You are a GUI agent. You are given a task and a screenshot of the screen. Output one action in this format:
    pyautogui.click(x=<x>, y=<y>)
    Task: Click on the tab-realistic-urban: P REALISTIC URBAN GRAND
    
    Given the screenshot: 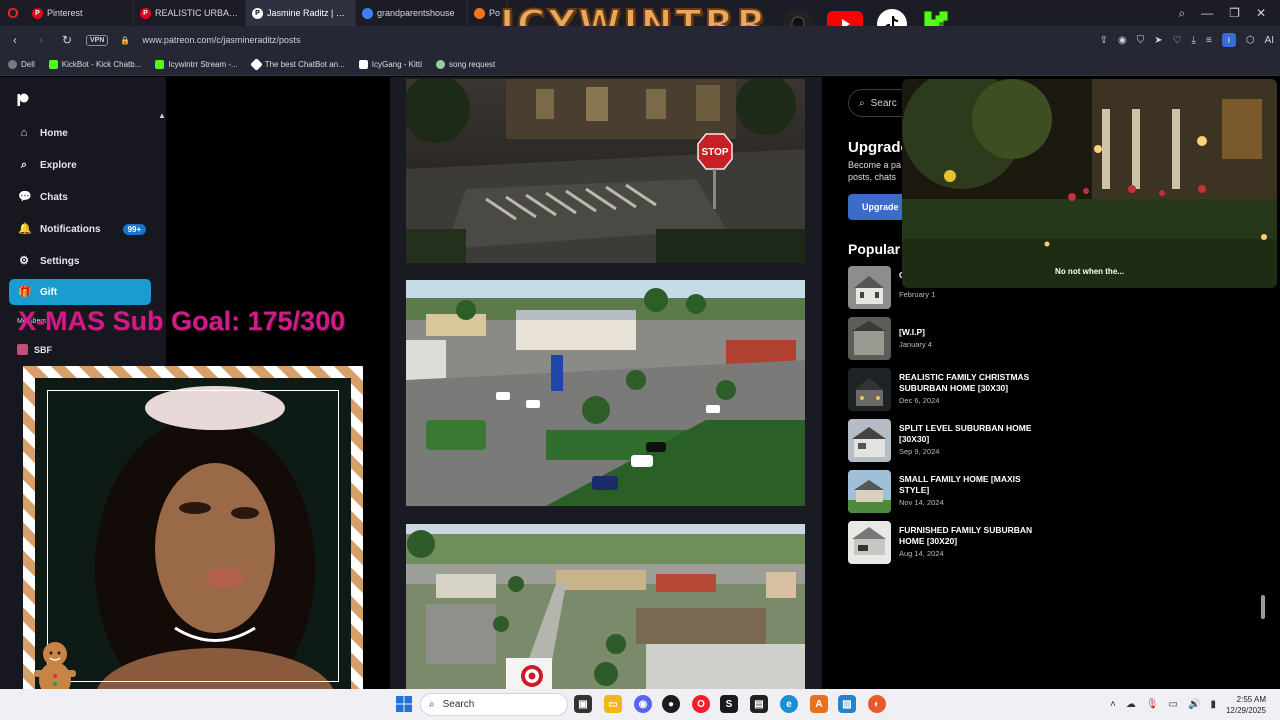 What is the action you would take?
    pyautogui.click(x=190, y=13)
    